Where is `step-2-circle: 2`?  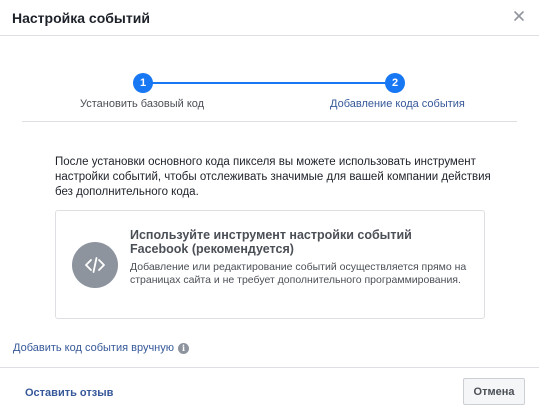 step-2-circle: 2 is located at coordinates (395, 83).